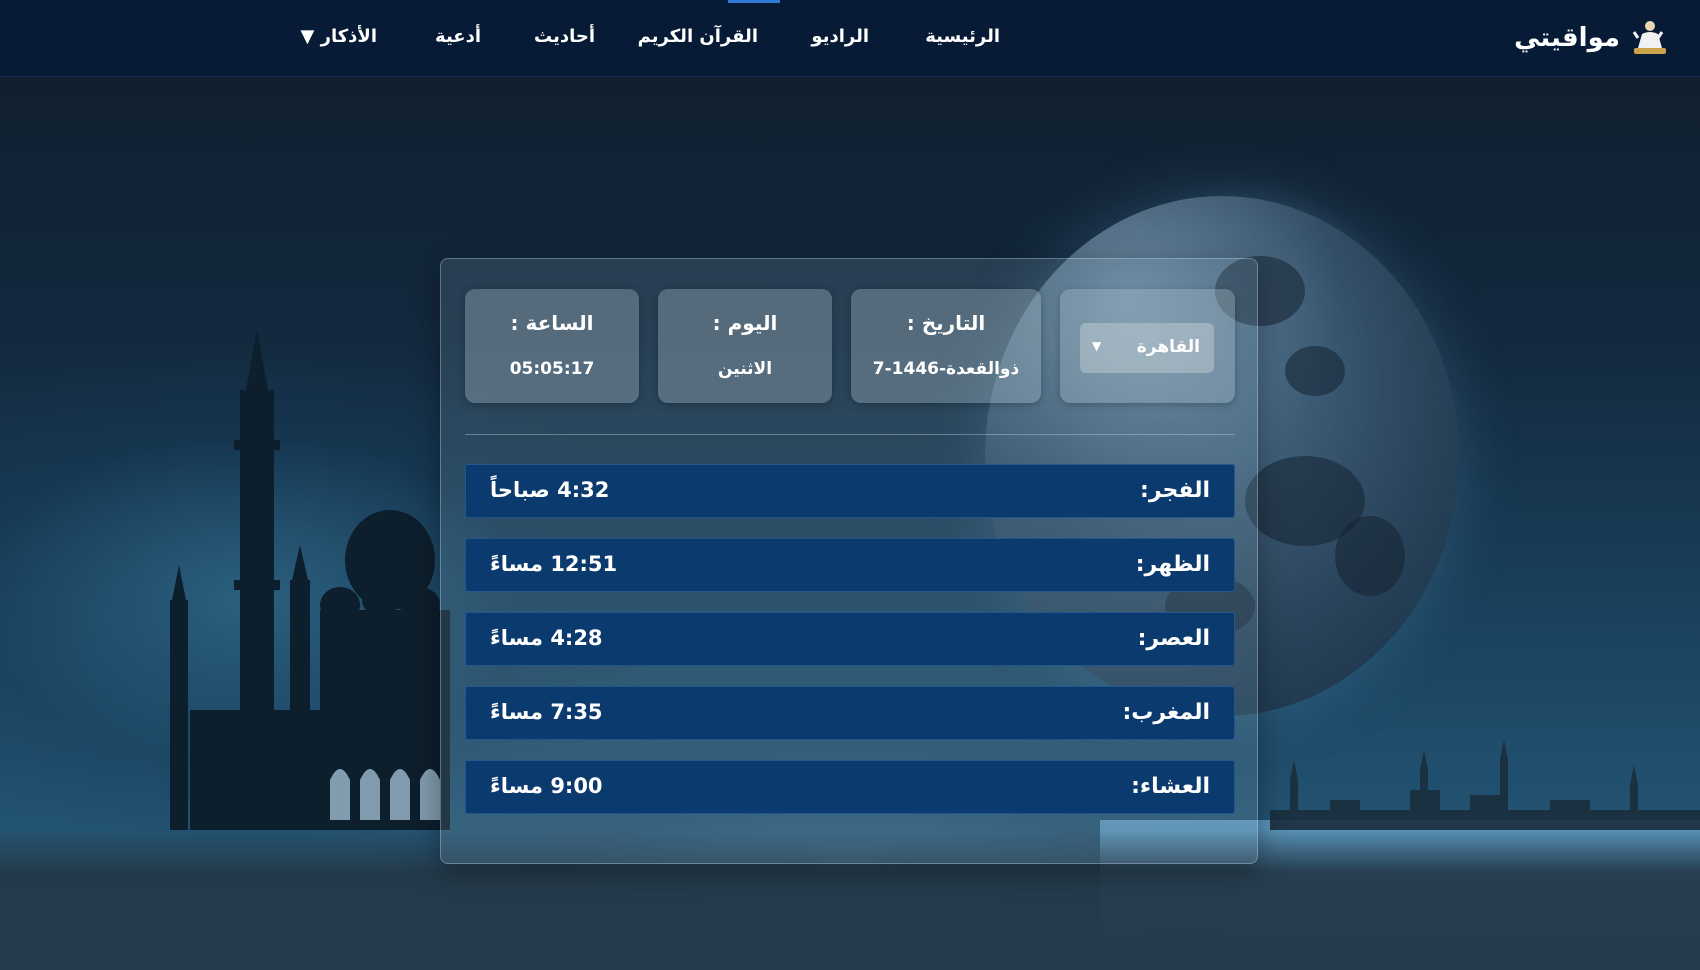 The image size is (1700, 970). What do you see at coordinates (338, 36) in the screenshot?
I see `nav-item-adhkar-dropdown: الأذكار ▼` at bounding box center [338, 36].